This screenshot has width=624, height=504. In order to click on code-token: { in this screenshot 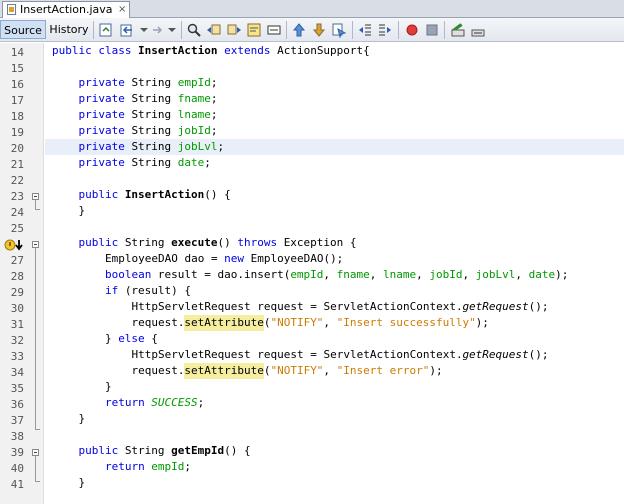, I will do `click(154, 338)`.